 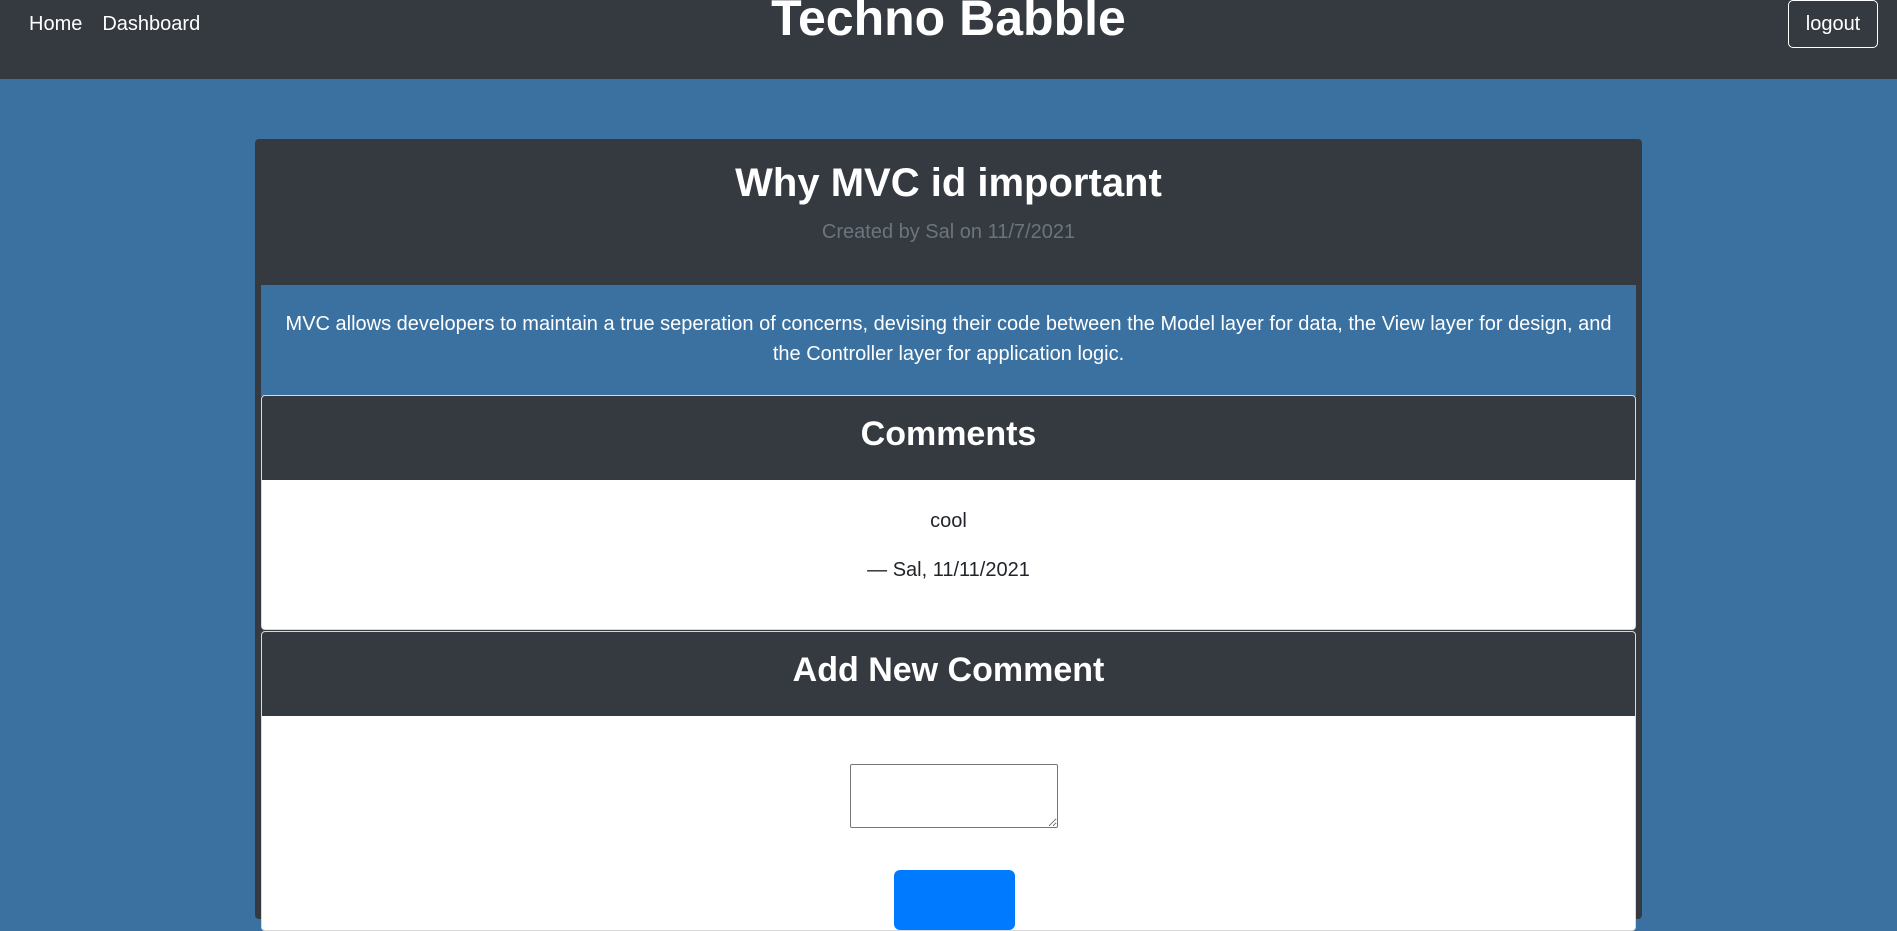 What do you see at coordinates (948, 232) in the screenshot?
I see `post-meta: Created by Sal on 11/7/2021` at bounding box center [948, 232].